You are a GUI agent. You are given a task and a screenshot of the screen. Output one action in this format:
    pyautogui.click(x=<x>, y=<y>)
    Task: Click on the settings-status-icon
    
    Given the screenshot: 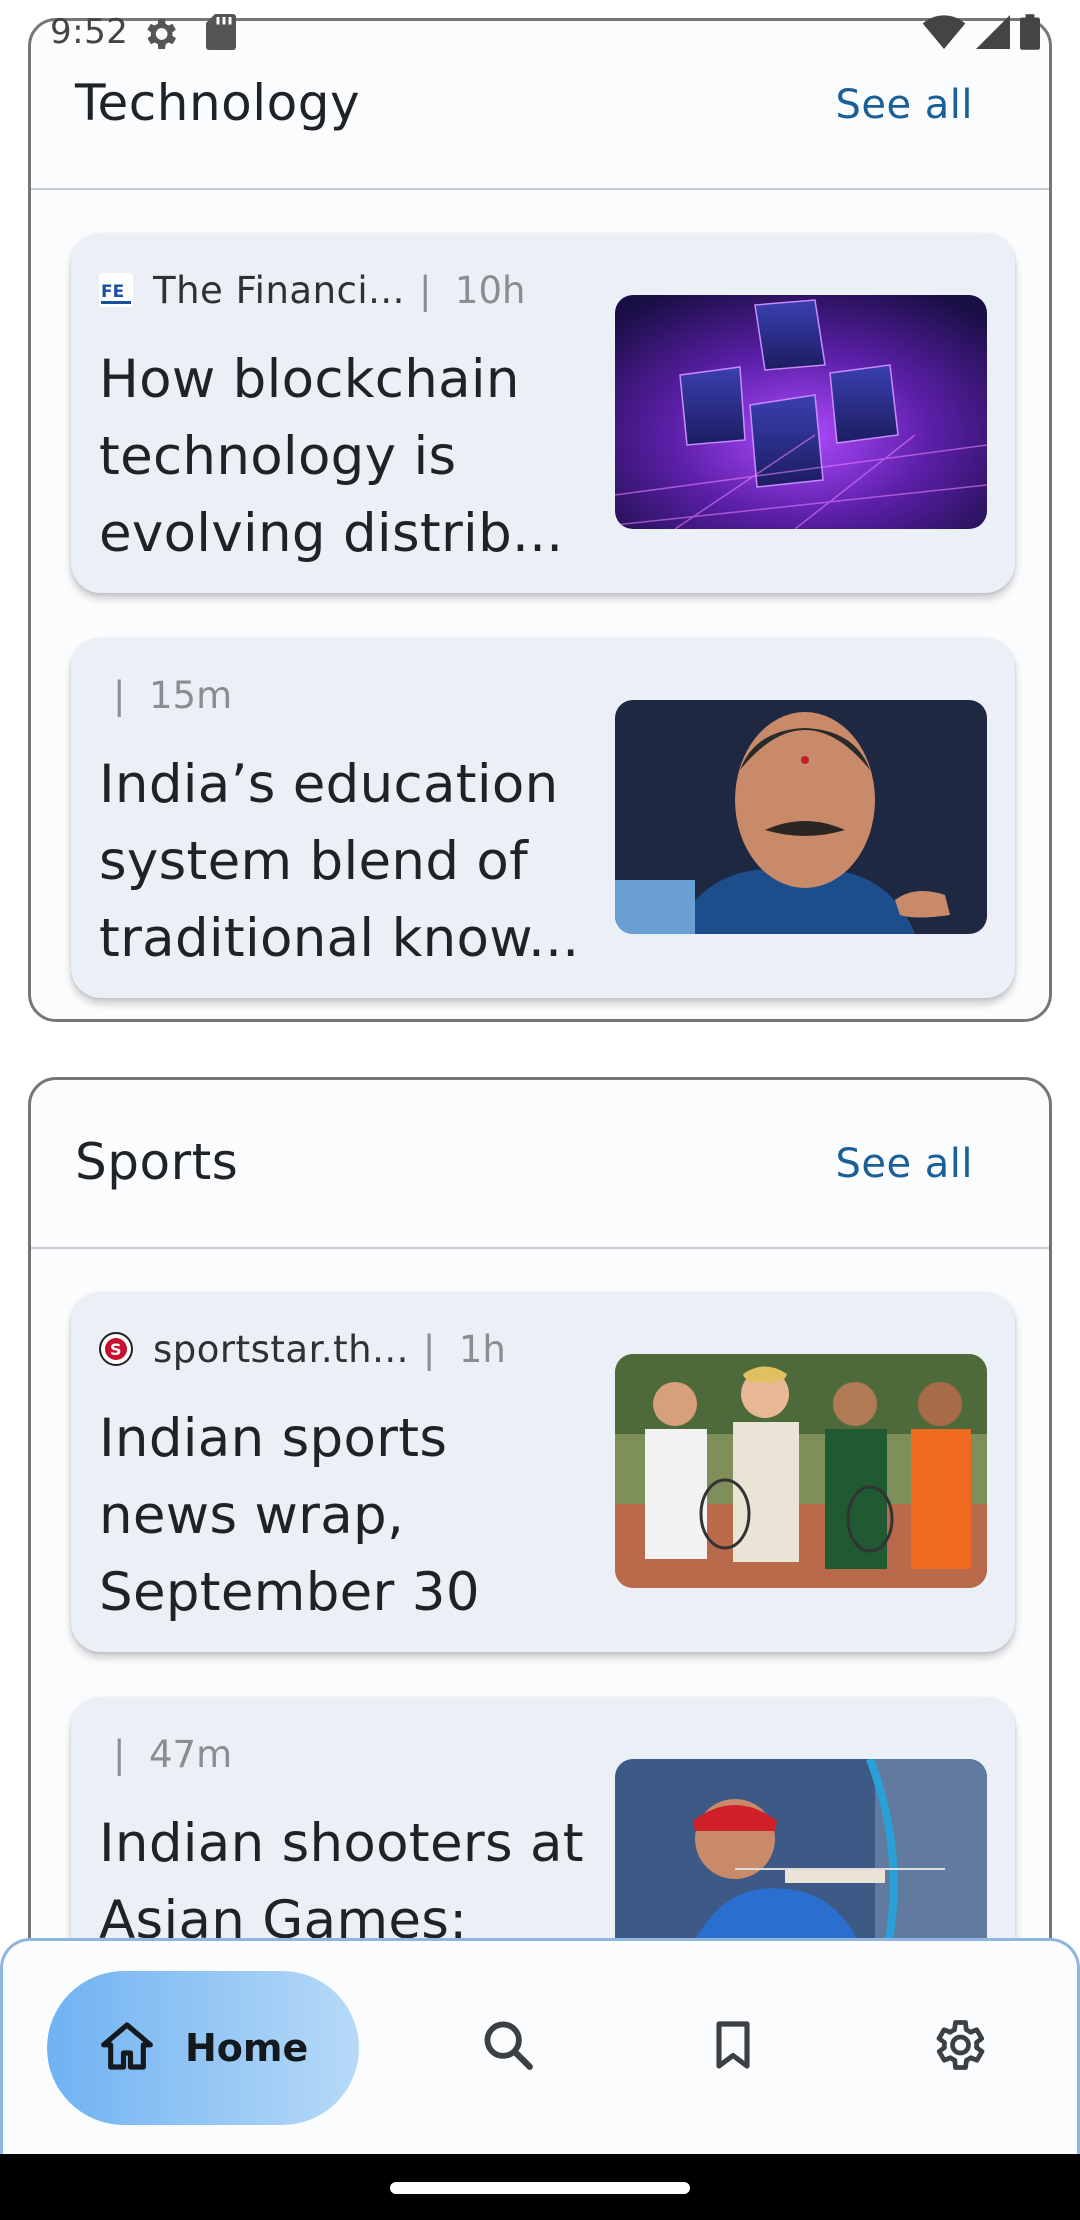 What is the action you would take?
    pyautogui.click(x=160, y=34)
    